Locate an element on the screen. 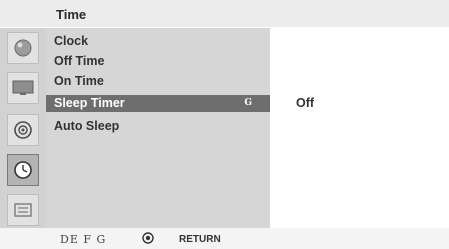 The height and width of the screenshot is (249, 449). menu-item-label: Sleep Timer is located at coordinates (89, 103).